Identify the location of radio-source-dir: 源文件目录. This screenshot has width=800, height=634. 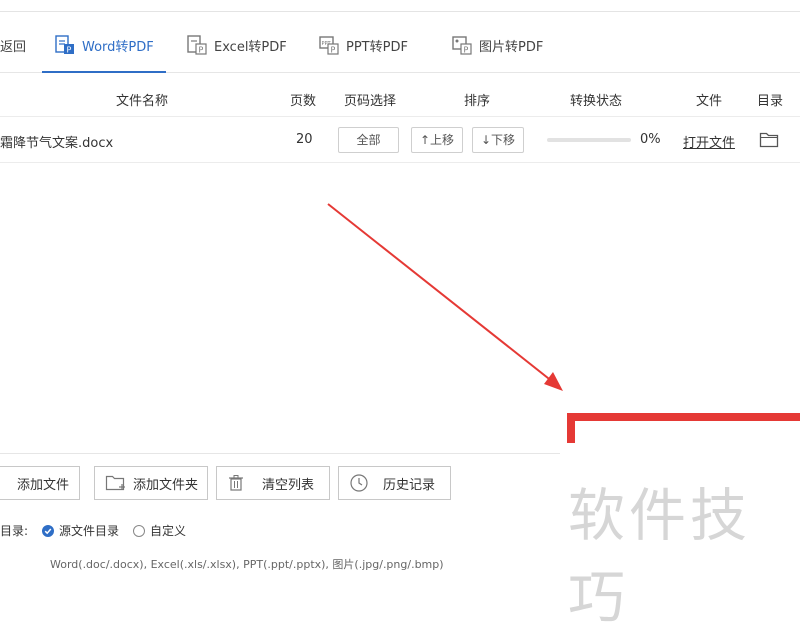
(80, 530).